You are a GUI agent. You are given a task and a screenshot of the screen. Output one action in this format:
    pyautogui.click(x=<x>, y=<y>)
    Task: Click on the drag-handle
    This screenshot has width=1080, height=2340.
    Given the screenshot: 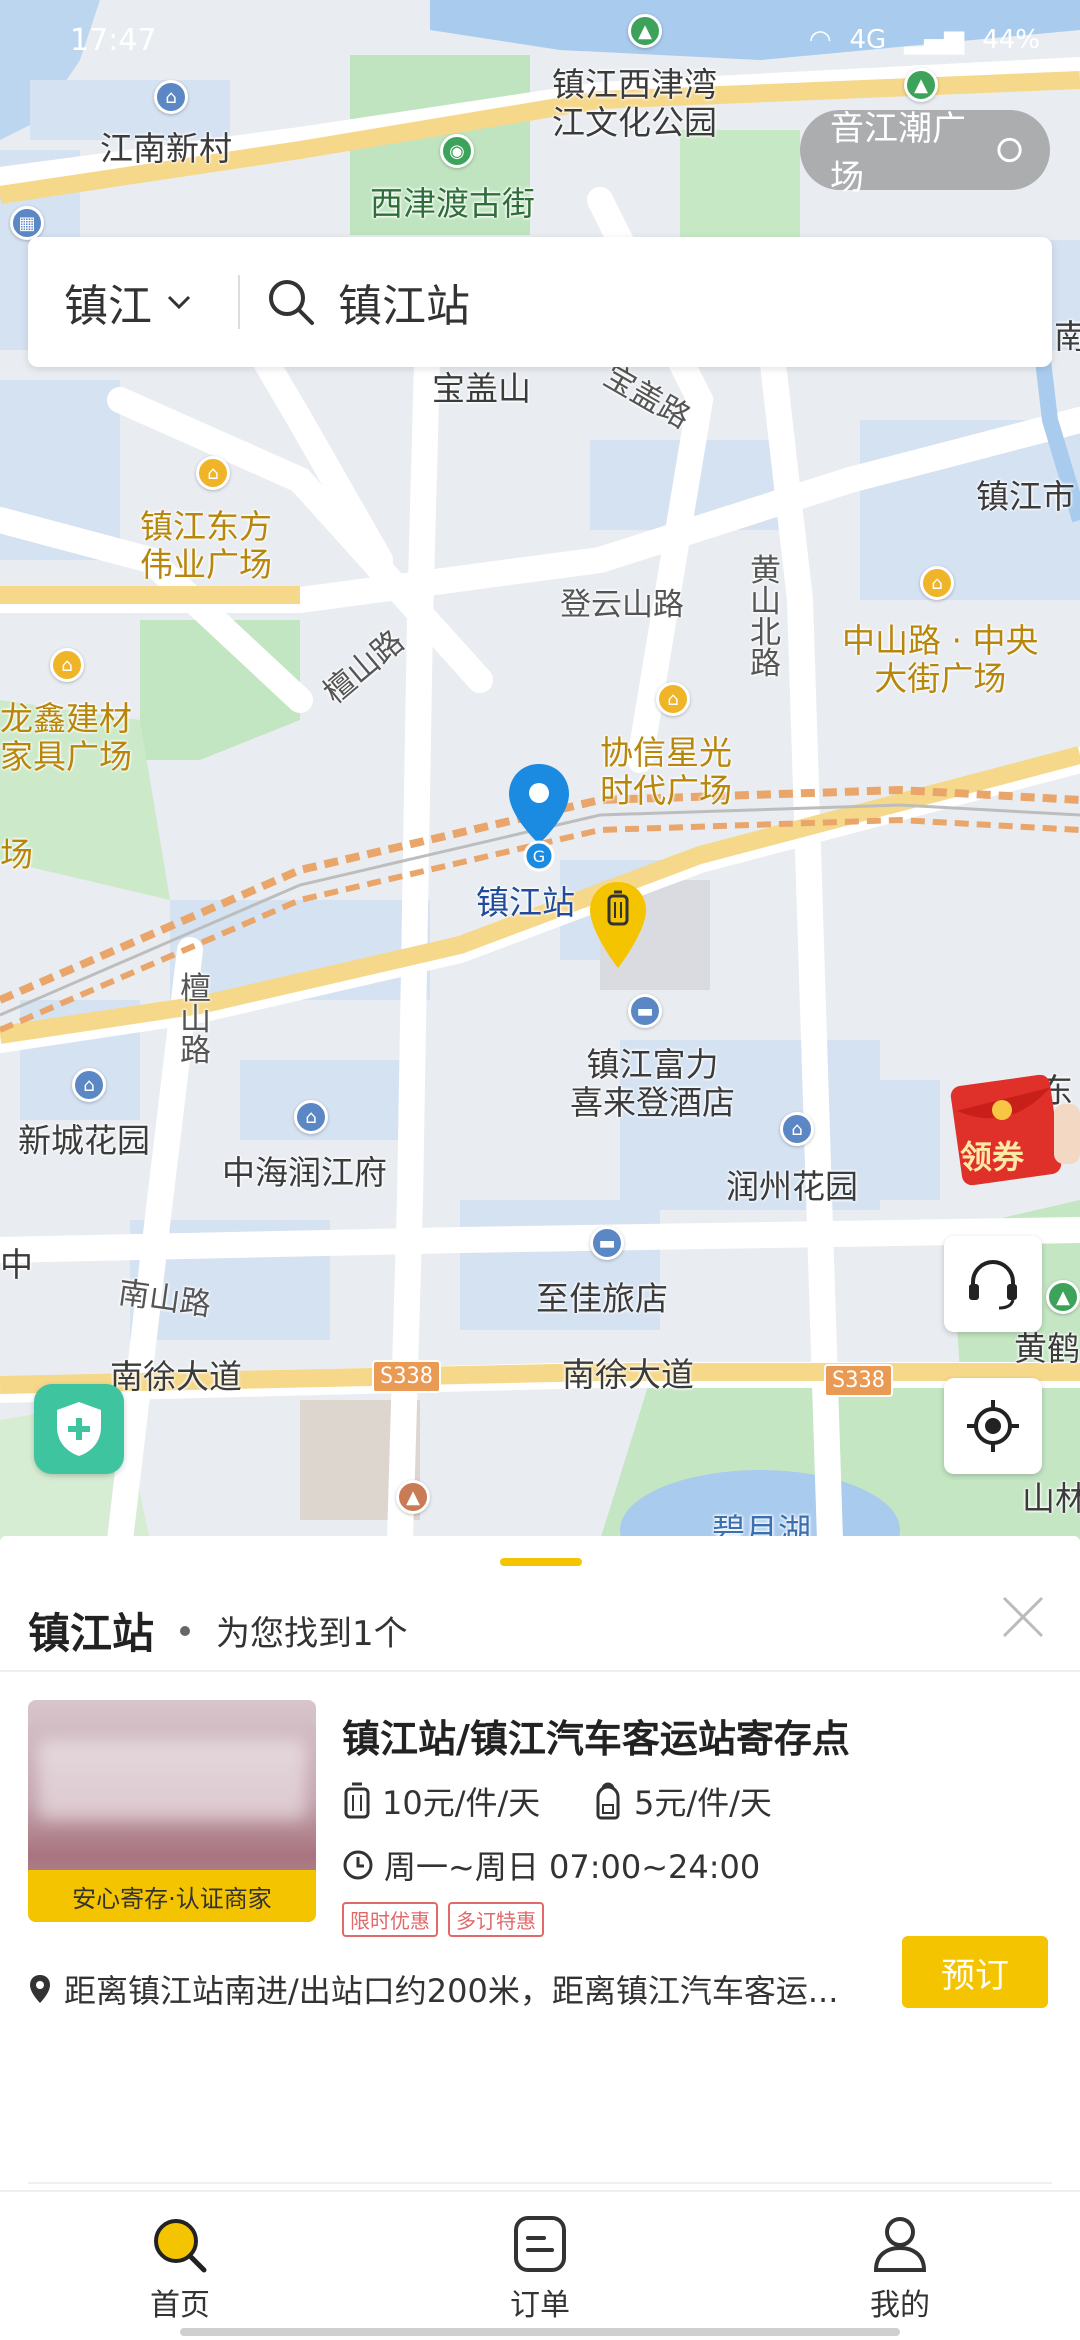 What is the action you would take?
    pyautogui.click(x=541, y=1562)
    